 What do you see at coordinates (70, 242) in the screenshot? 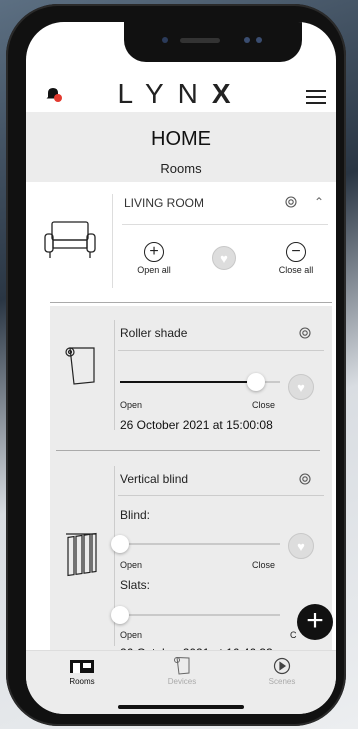
I see `sofa-icon` at bounding box center [70, 242].